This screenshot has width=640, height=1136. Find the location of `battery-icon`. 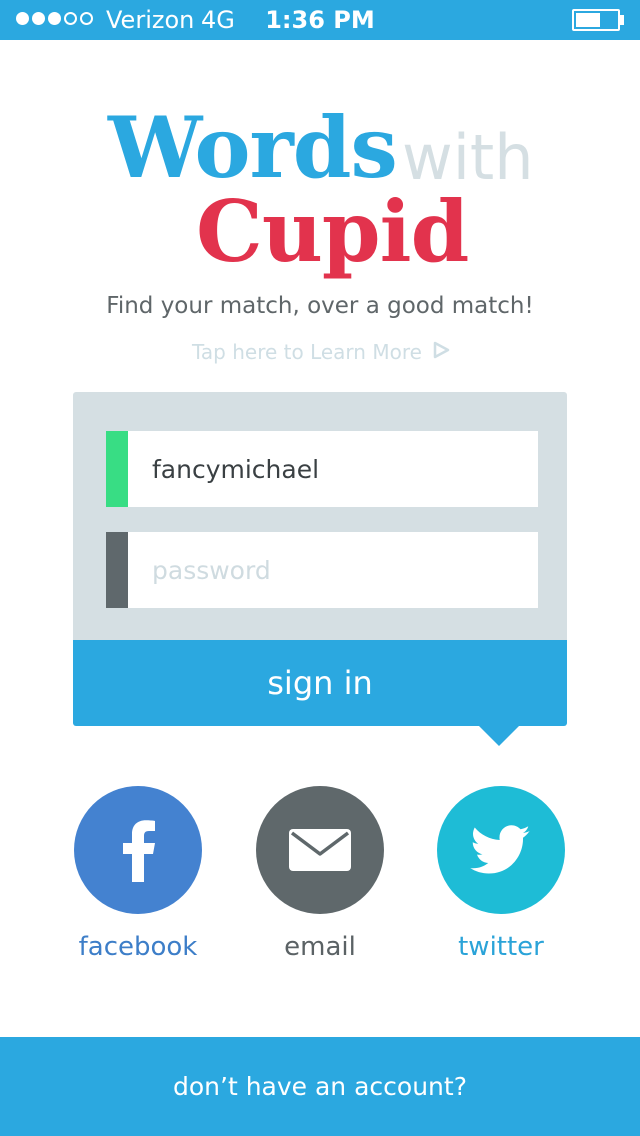

battery-icon is located at coordinates (596, 20).